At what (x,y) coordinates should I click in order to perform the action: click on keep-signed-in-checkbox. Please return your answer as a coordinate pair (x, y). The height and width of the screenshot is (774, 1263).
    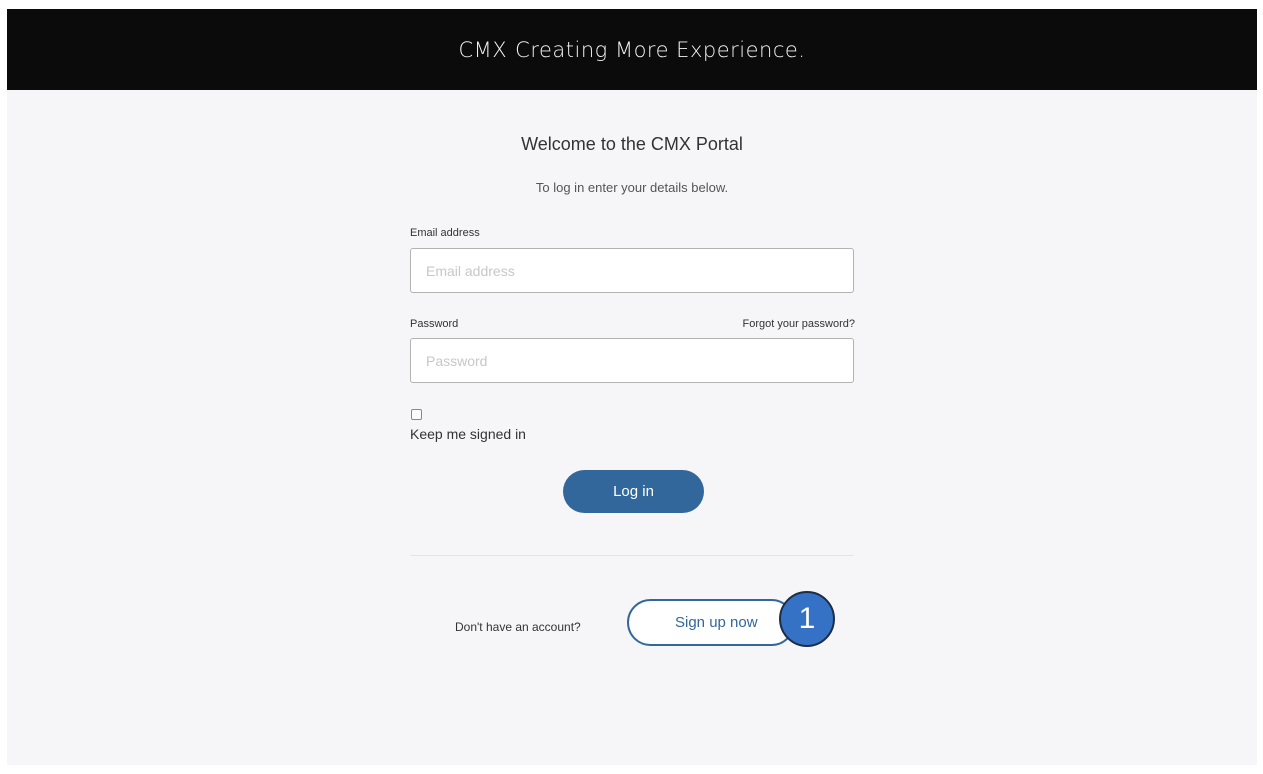
    Looking at the image, I should click on (416, 414).